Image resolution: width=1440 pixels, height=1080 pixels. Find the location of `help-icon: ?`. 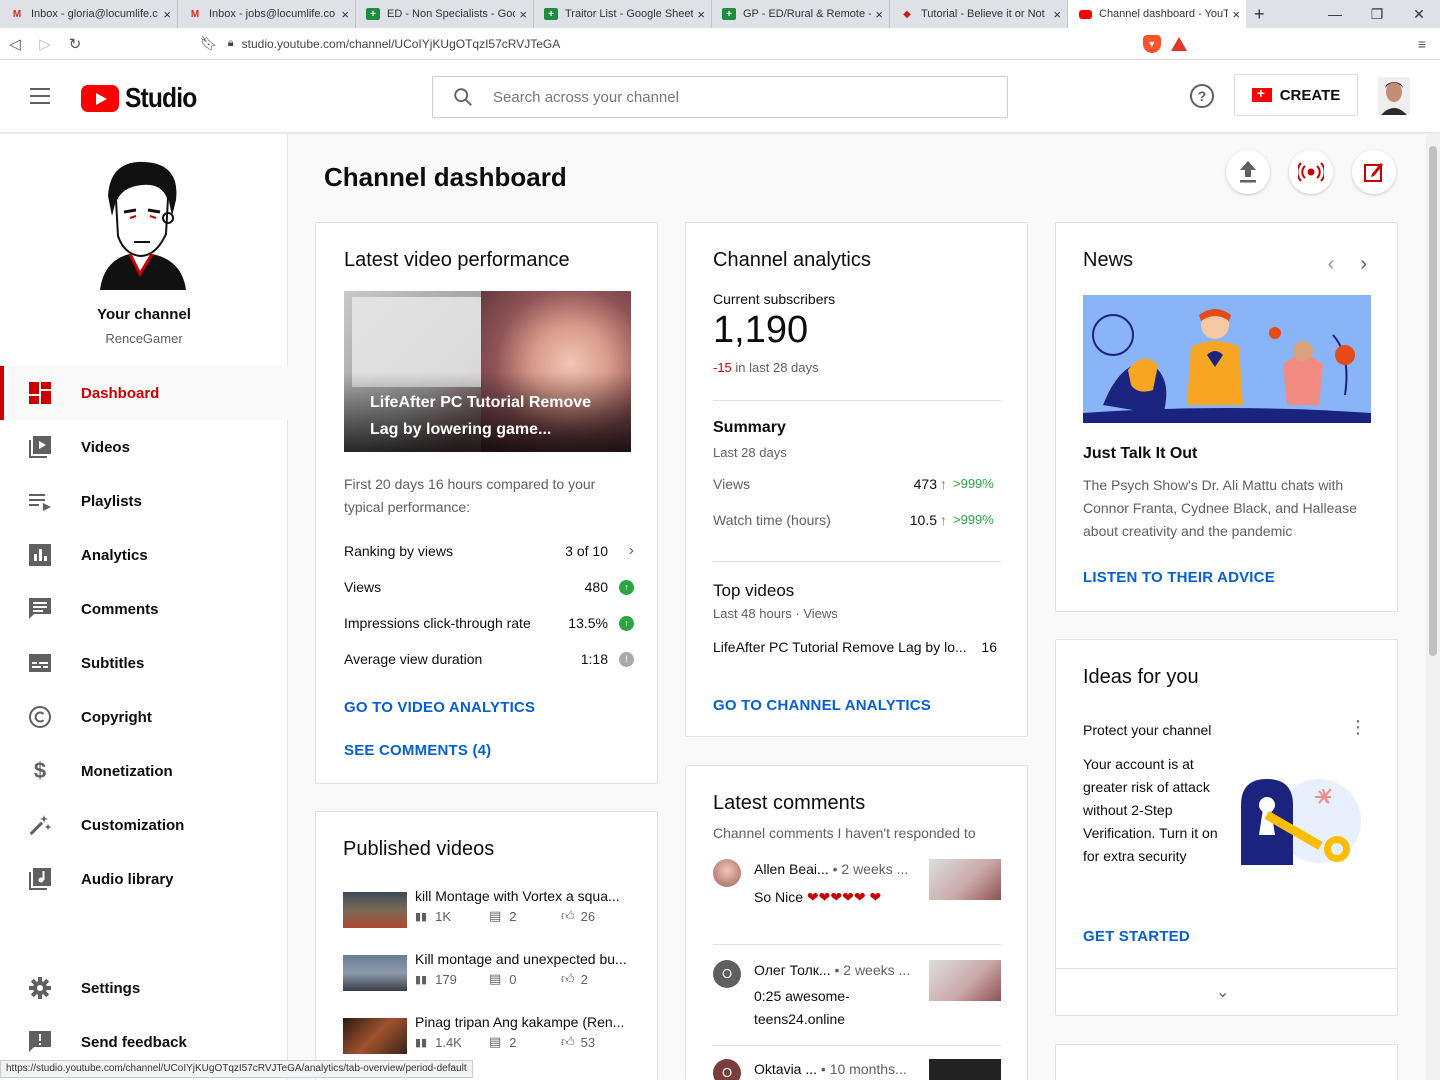

help-icon: ? is located at coordinates (1202, 96).